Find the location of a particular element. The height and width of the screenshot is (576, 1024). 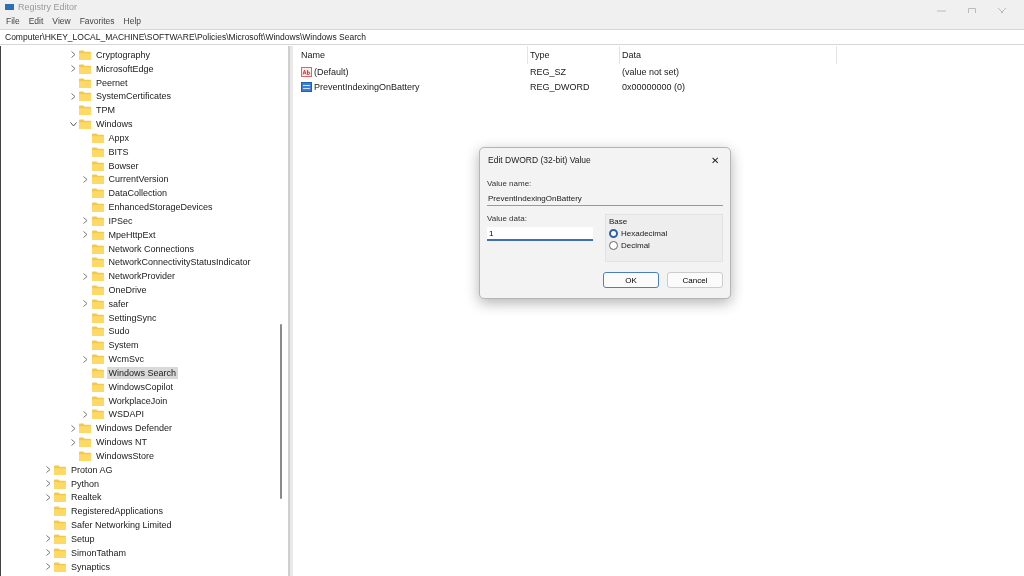

radio-label: Hexadecimal is located at coordinates (644, 233).